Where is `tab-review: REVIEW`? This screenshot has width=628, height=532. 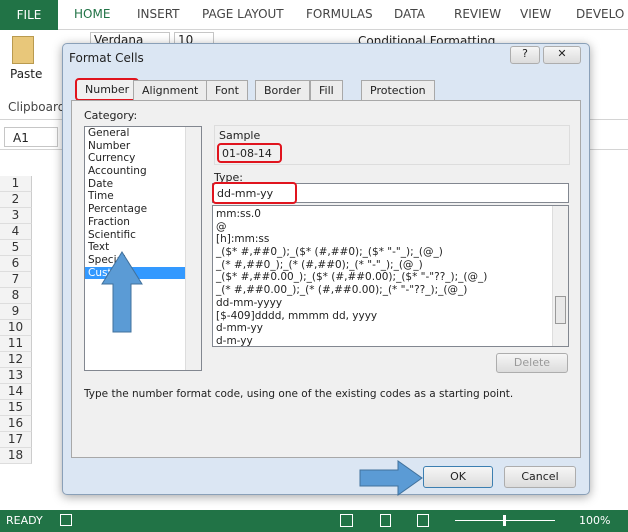 tab-review: REVIEW is located at coordinates (477, 14).